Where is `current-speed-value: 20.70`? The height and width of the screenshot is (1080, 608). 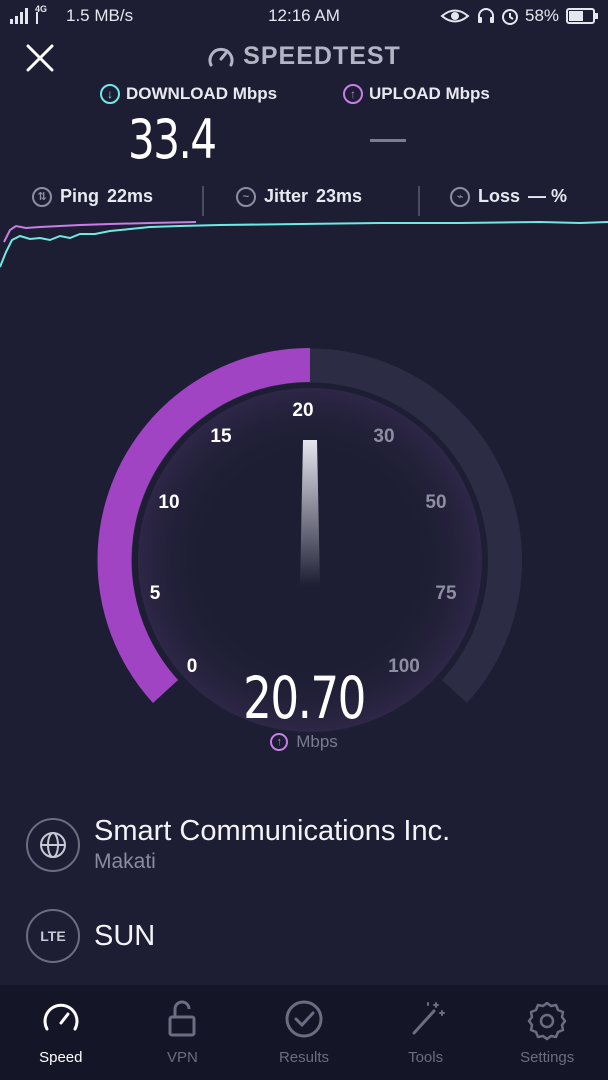
current-speed-value: 20.70 is located at coordinates (304, 698).